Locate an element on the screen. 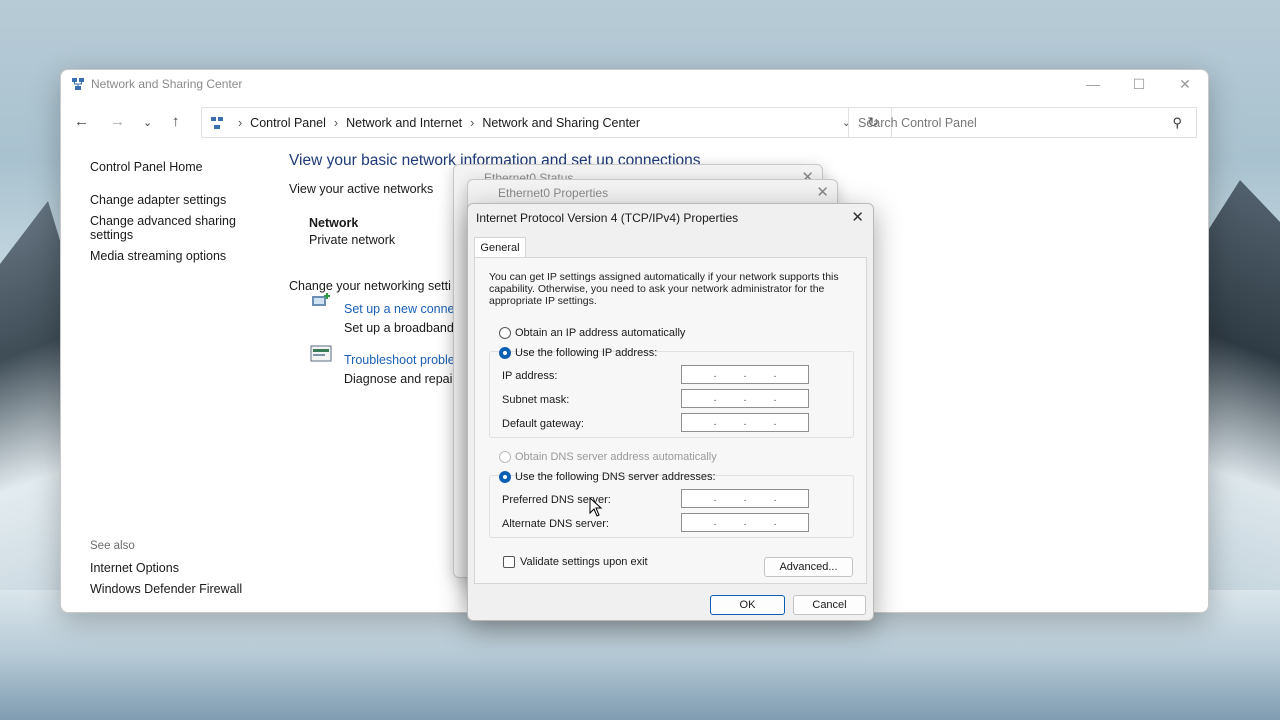 This screenshot has width=1280, height=720. troubleshoot-link: Troubleshoot proble is located at coordinates (399, 360).